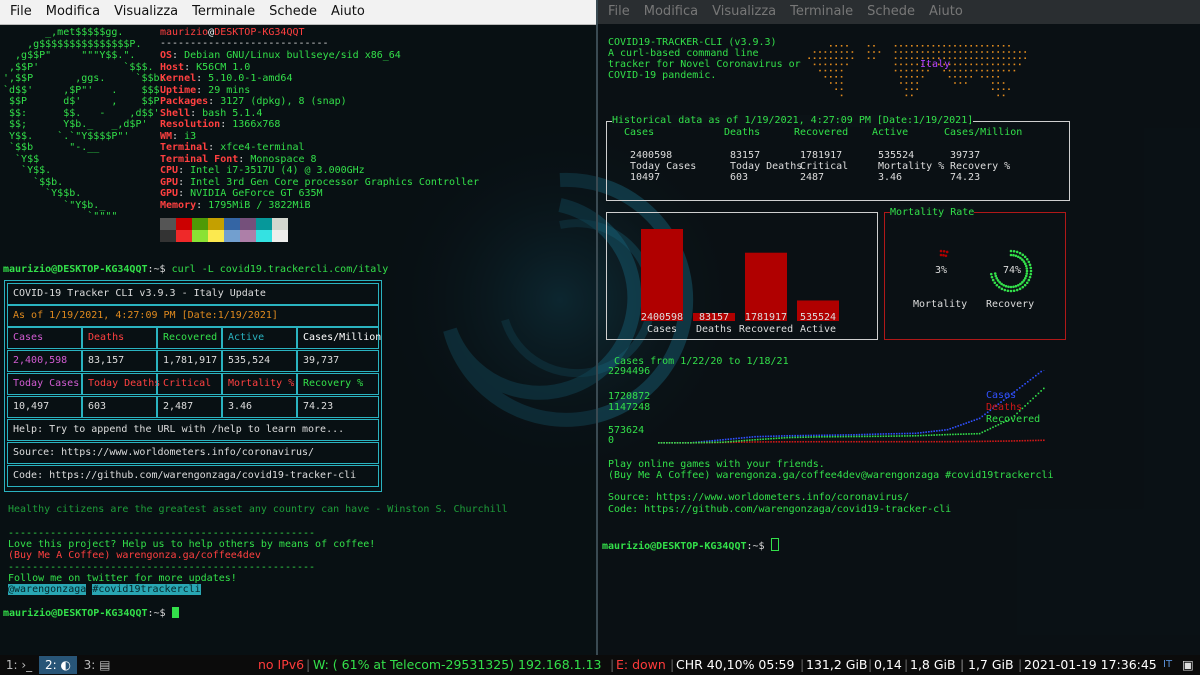 The image size is (1200, 675). I want to click on prompt-line-2: maurizio@DESKTOP-KG34QQT:~$, so click(91, 613).